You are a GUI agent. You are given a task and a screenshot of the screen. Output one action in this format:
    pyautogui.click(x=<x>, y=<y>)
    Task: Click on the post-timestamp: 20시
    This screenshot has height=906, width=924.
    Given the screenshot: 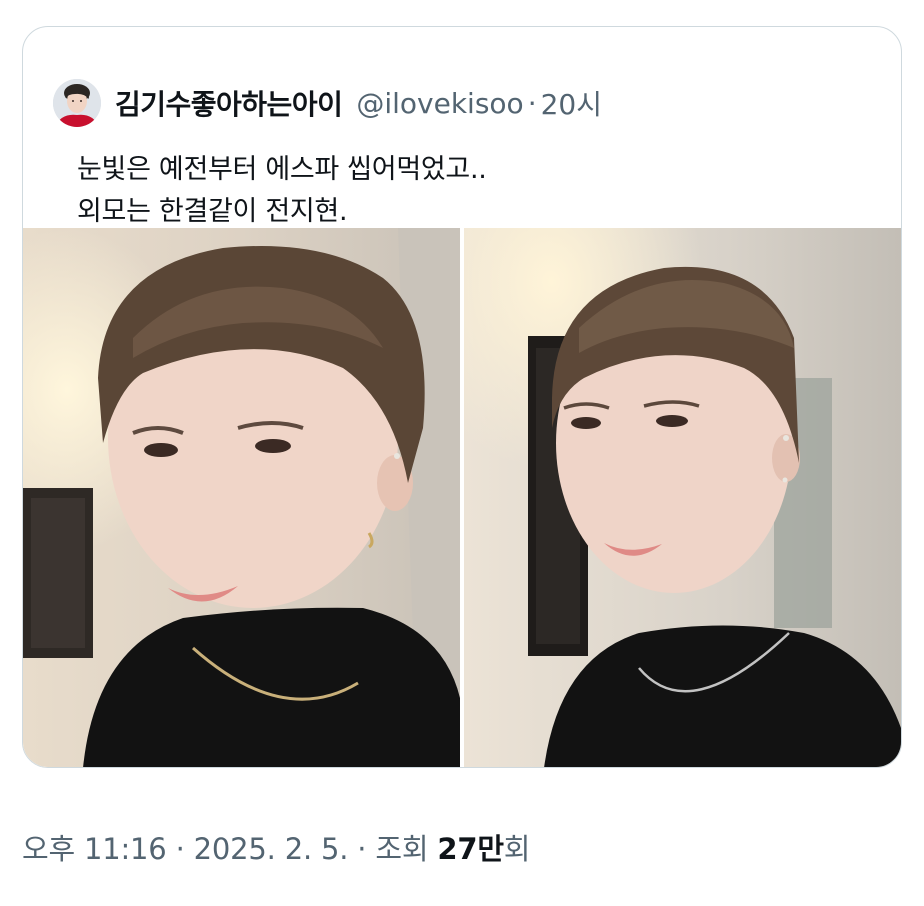 What is the action you would take?
    pyautogui.click(x=571, y=103)
    